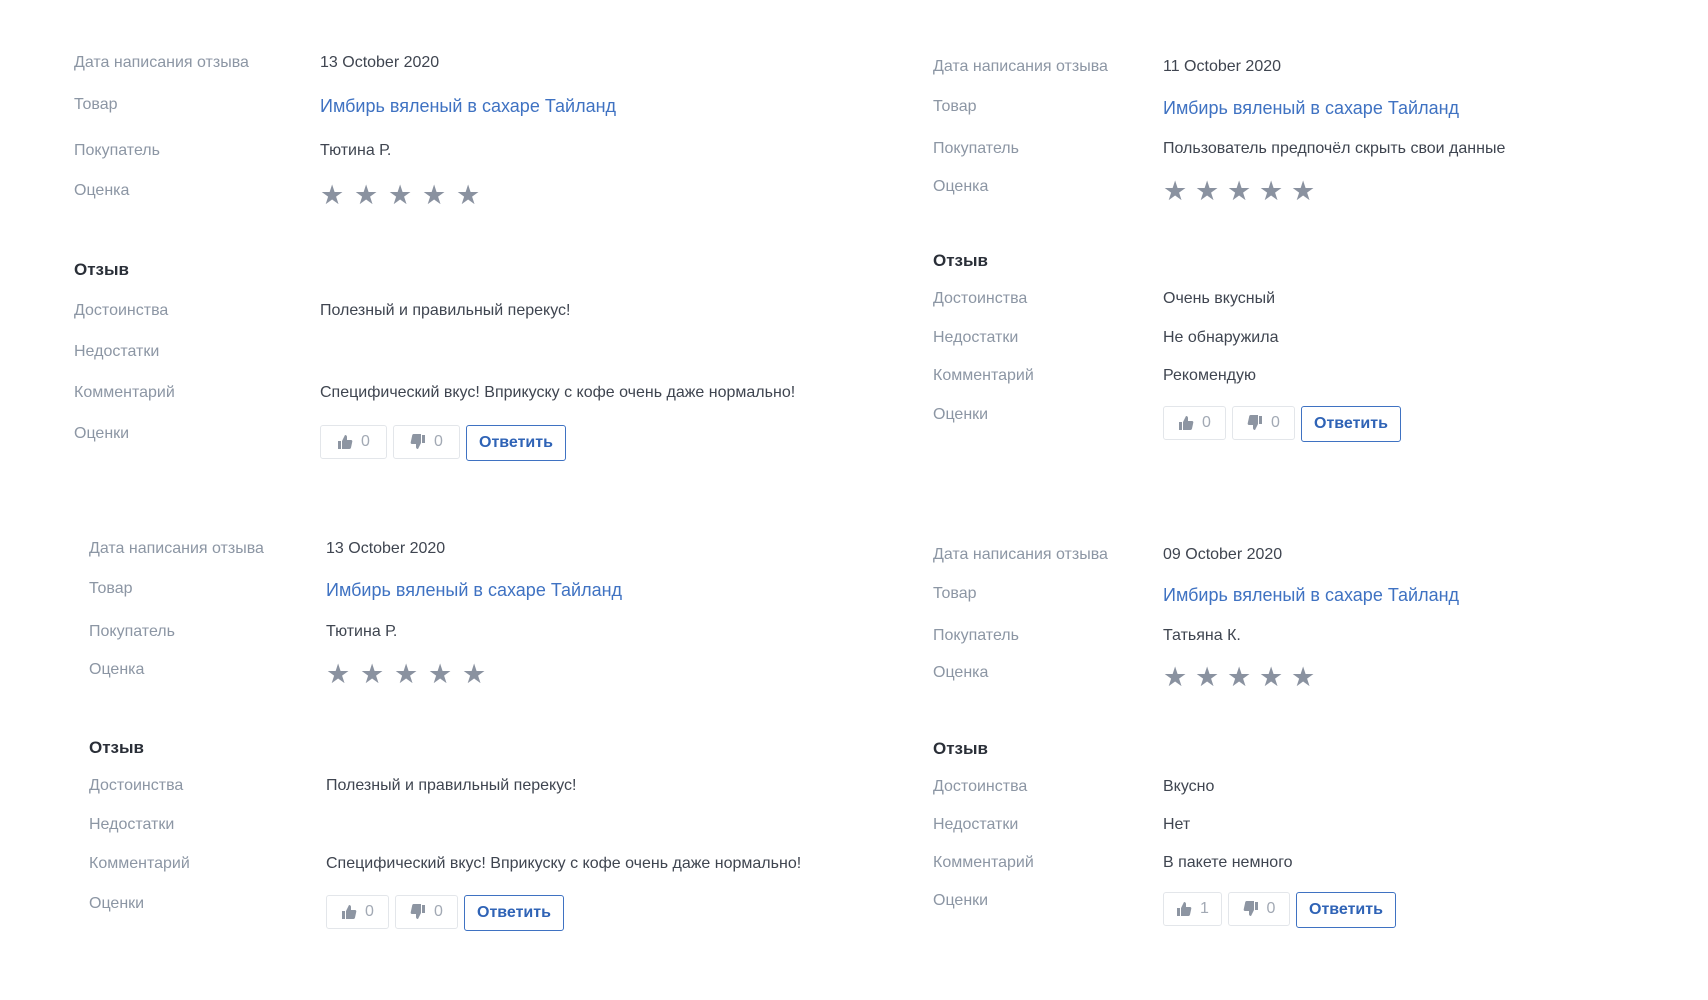 This screenshot has width=1708, height=1000. Describe the element at coordinates (1204, 908) in the screenshot. I see `like-count: 1` at that location.